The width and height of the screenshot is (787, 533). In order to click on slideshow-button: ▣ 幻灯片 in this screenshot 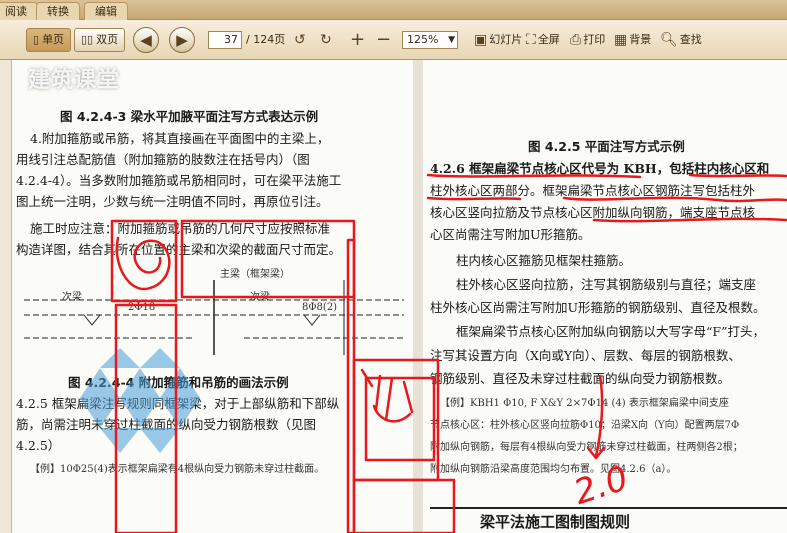, I will do `click(498, 40)`.